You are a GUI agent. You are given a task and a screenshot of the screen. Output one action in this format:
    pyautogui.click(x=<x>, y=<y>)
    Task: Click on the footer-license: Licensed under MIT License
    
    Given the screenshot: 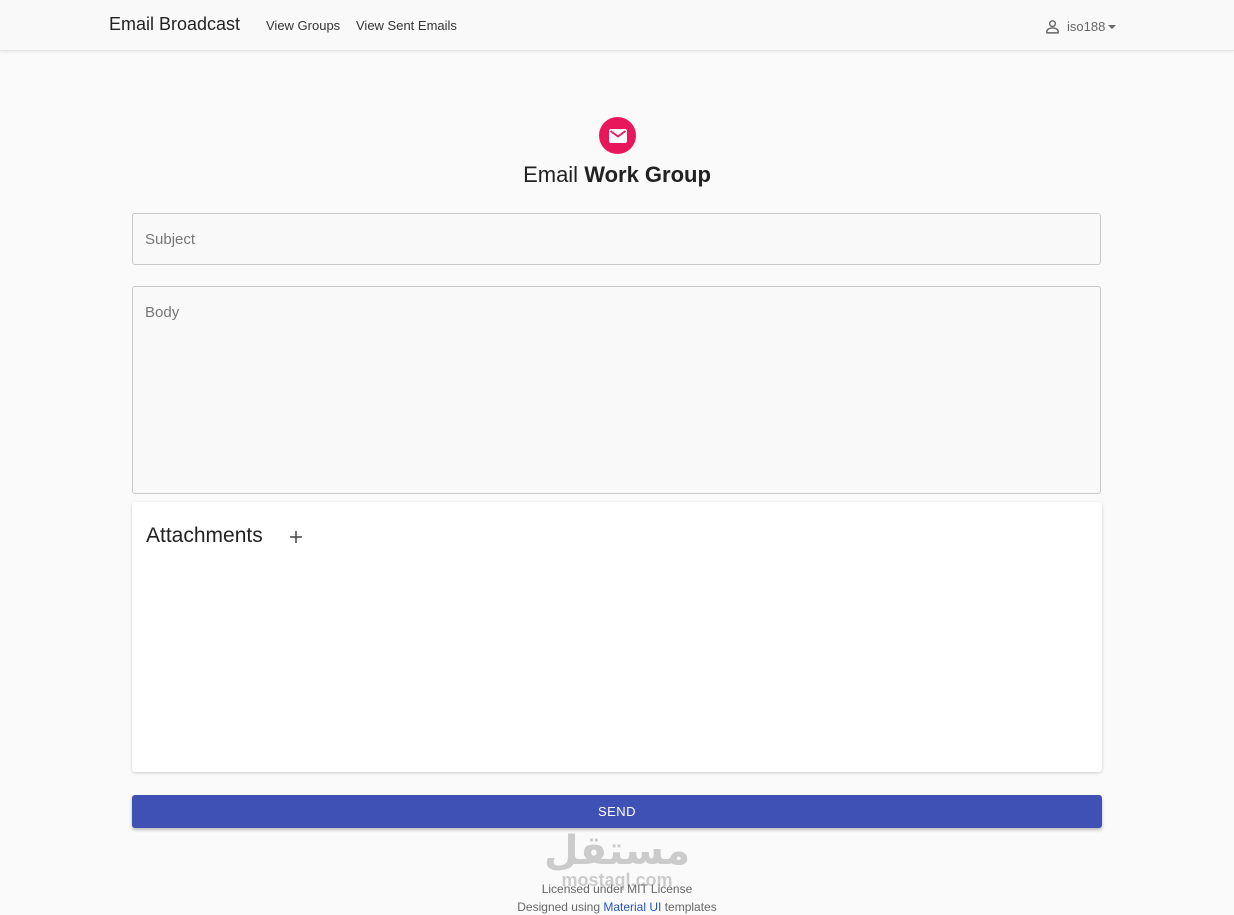 What is the action you would take?
    pyautogui.click(x=617, y=889)
    